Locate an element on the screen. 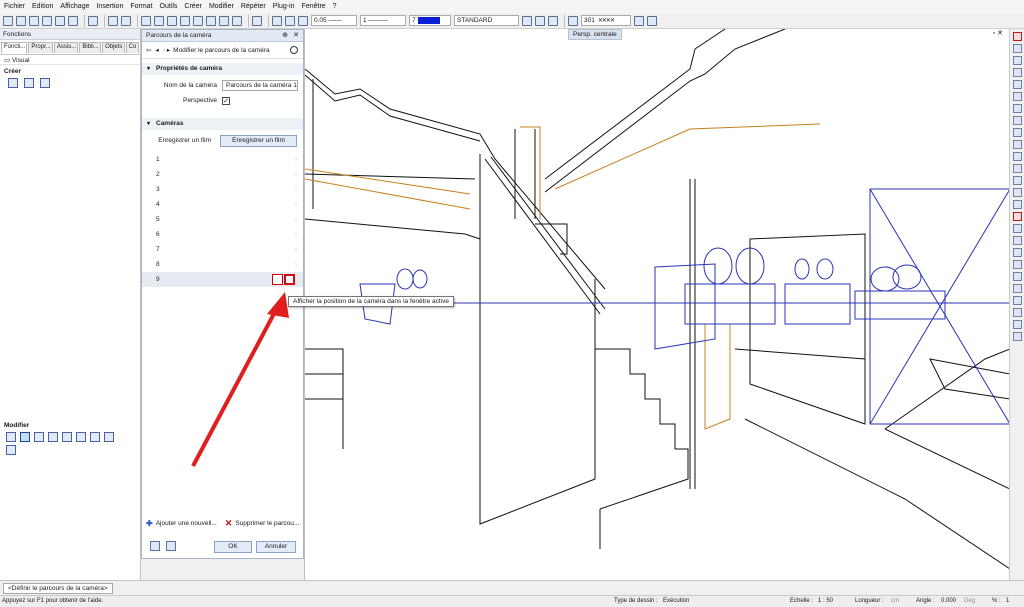 This screenshot has width=1024, height=607. delete-icon: ✕ is located at coordinates (229, 523).